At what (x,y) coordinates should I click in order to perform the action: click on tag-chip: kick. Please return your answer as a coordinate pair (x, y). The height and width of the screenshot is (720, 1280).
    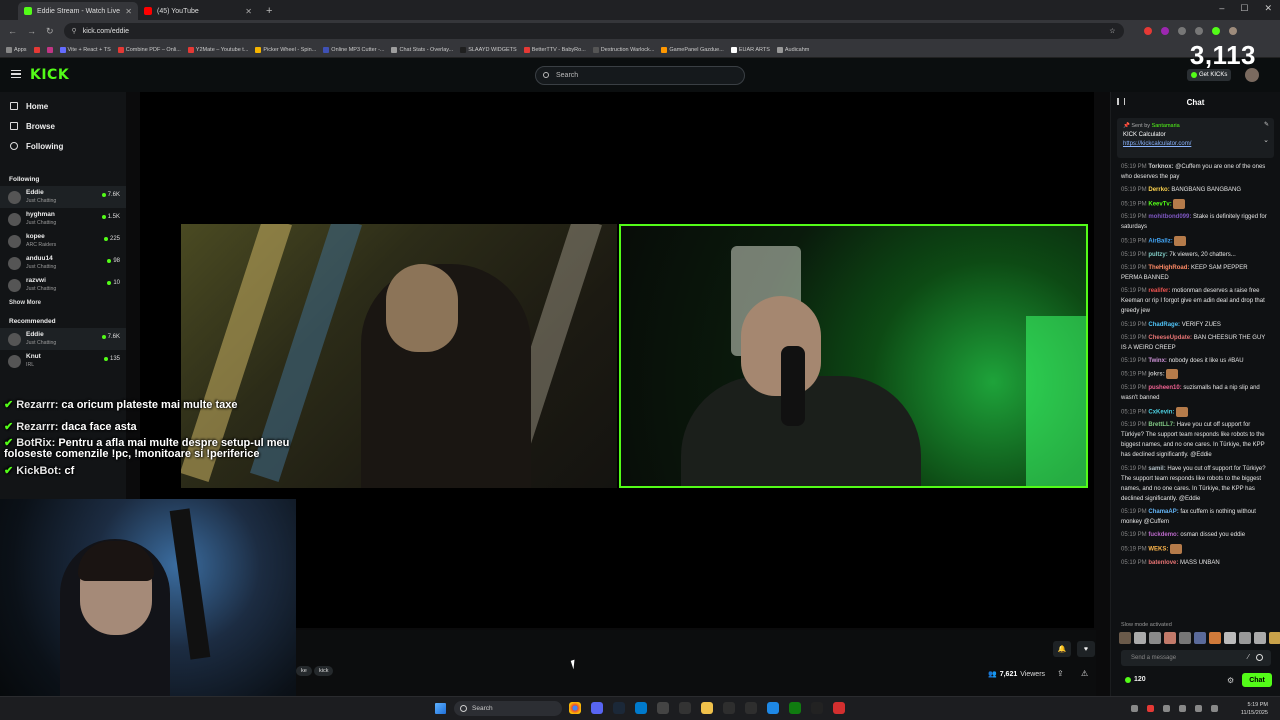
    Looking at the image, I should click on (324, 671).